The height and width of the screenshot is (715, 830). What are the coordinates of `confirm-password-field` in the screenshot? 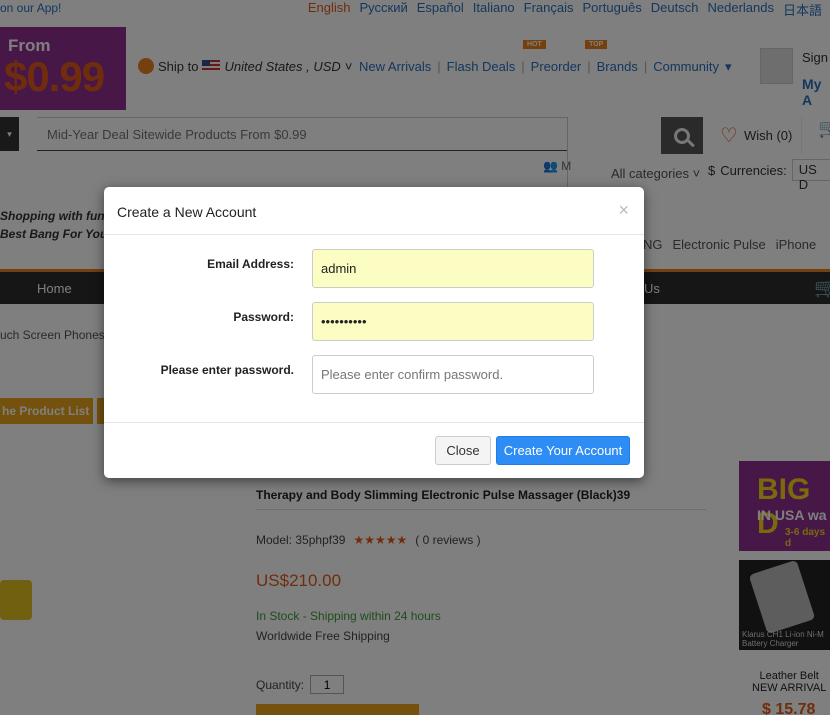 It's located at (453, 374).